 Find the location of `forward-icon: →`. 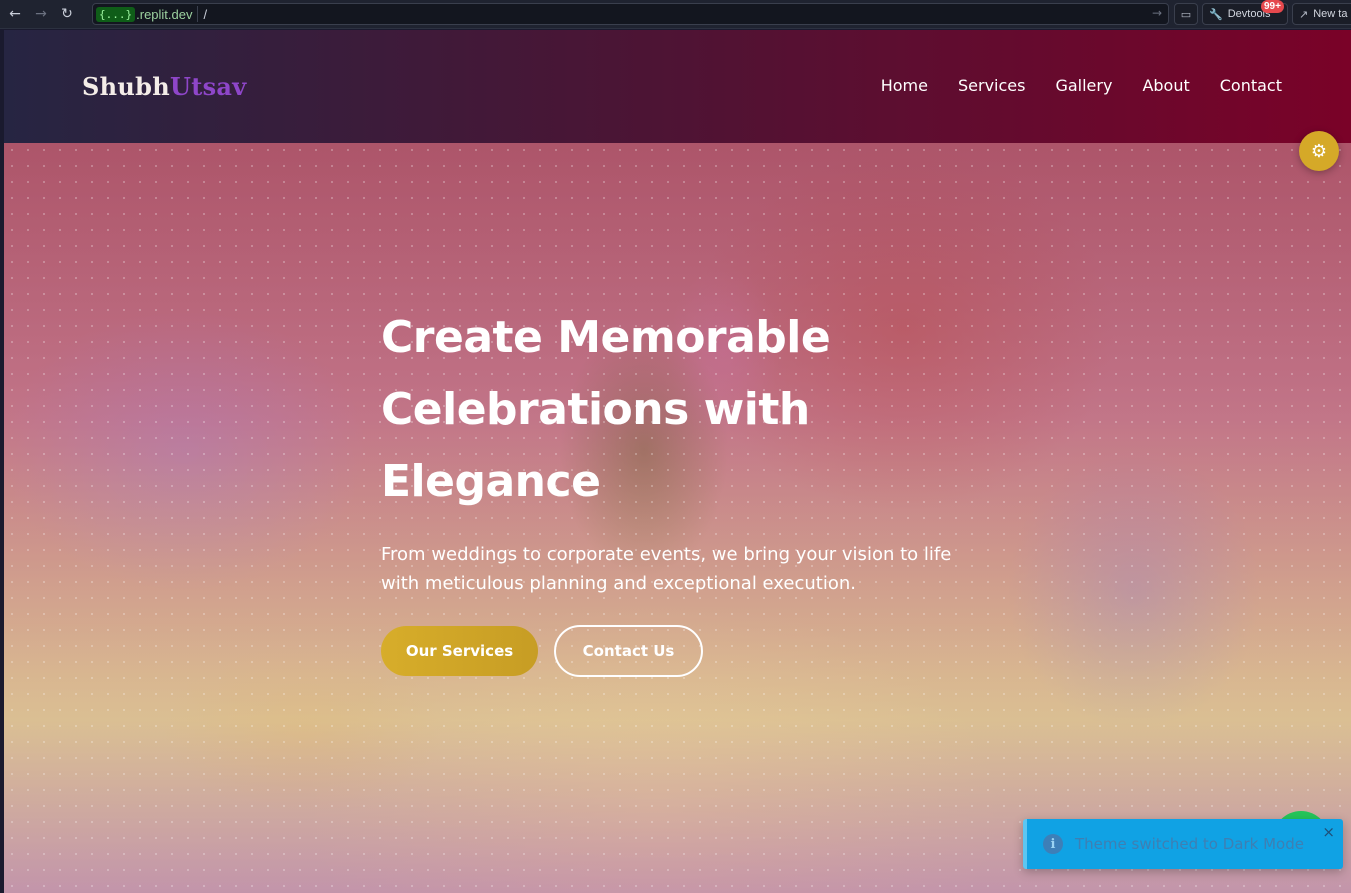

forward-icon: → is located at coordinates (41, 14).